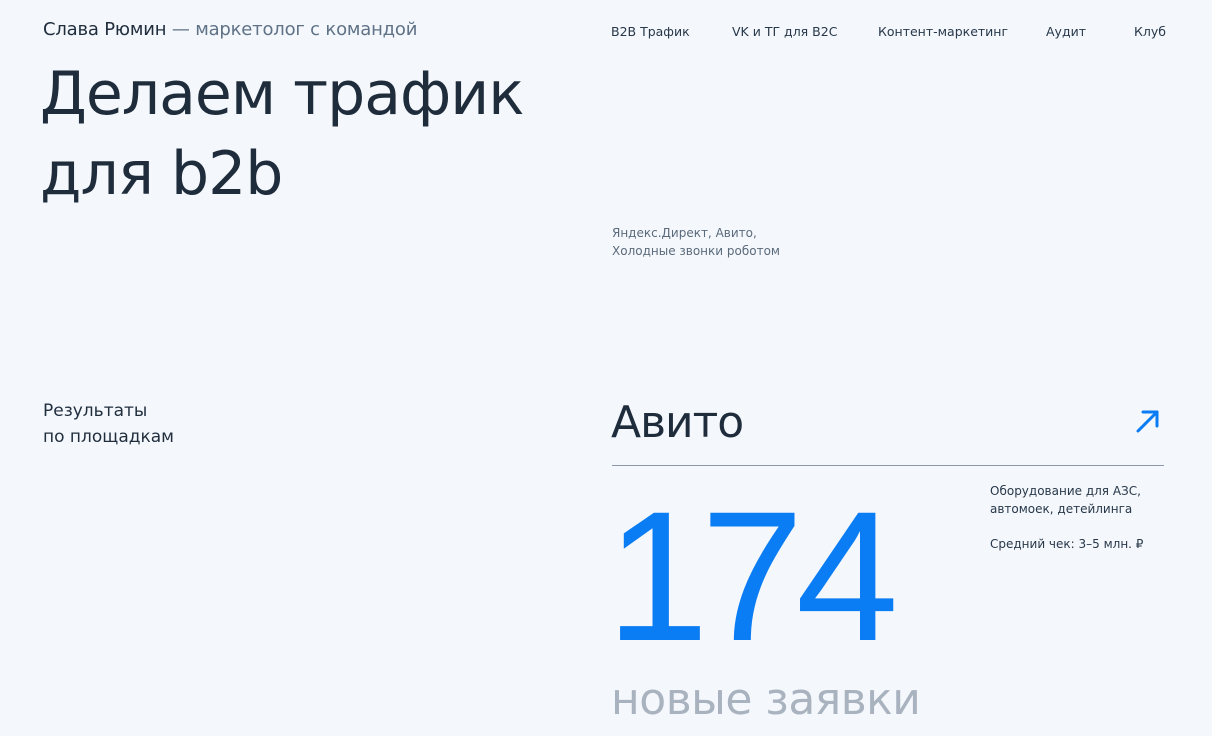 The width and height of the screenshot is (1212, 736). Describe the element at coordinates (1067, 544) in the screenshot. I see `average-check: Средний чек: 3–5 млн. ₽` at that location.